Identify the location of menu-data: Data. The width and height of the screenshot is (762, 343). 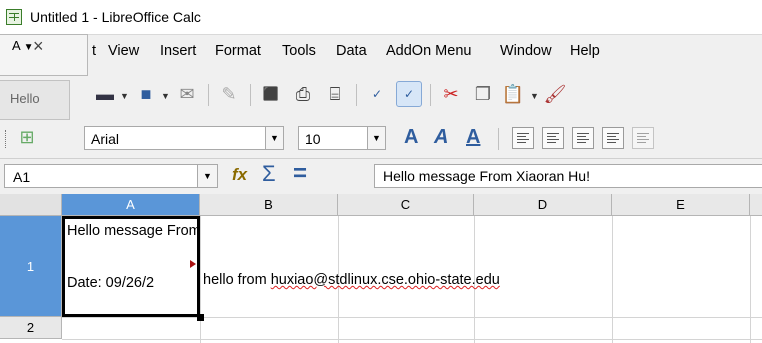
(351, 51).